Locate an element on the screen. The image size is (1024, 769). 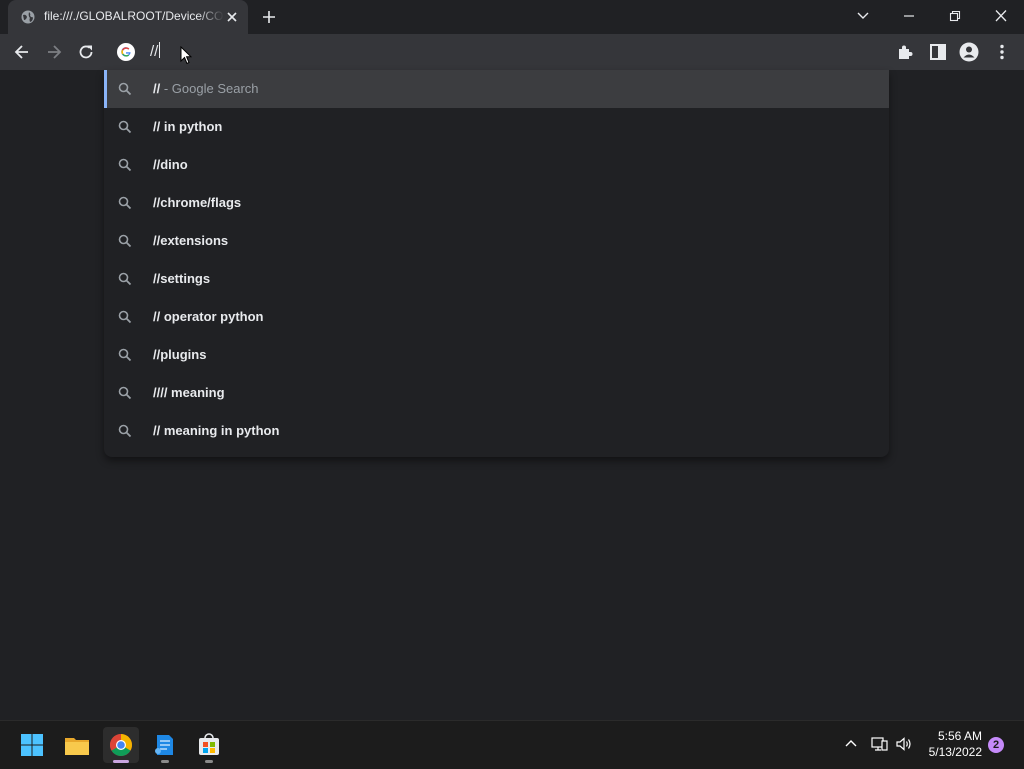
google-logo-icon is located at coordinates (126, 52).